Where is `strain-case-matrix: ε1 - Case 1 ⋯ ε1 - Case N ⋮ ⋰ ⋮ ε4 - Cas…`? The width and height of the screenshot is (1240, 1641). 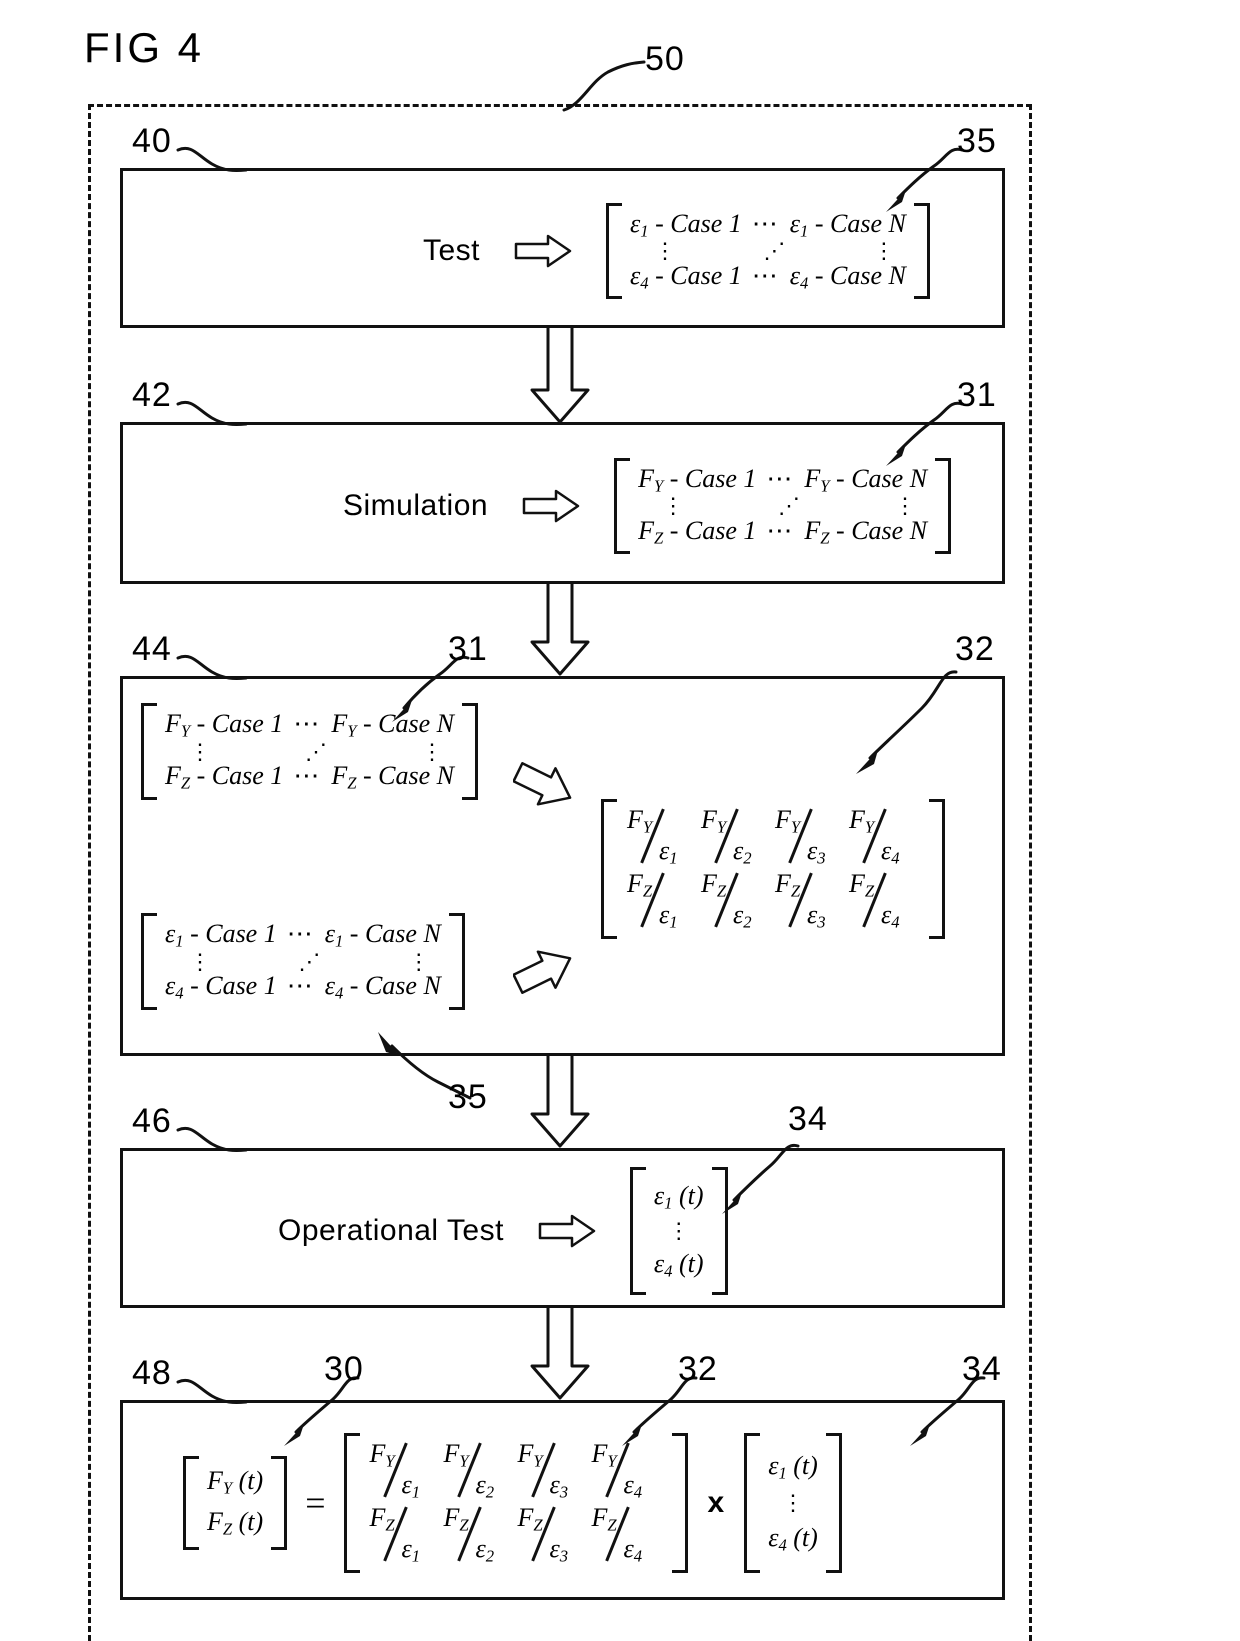 strain-case-matrix: ε1 - Case 1 ⋯ ε1 - Case N ⋮ ⋰ ⋮ ε4 - Cas… is located at coordinates (303, 961).